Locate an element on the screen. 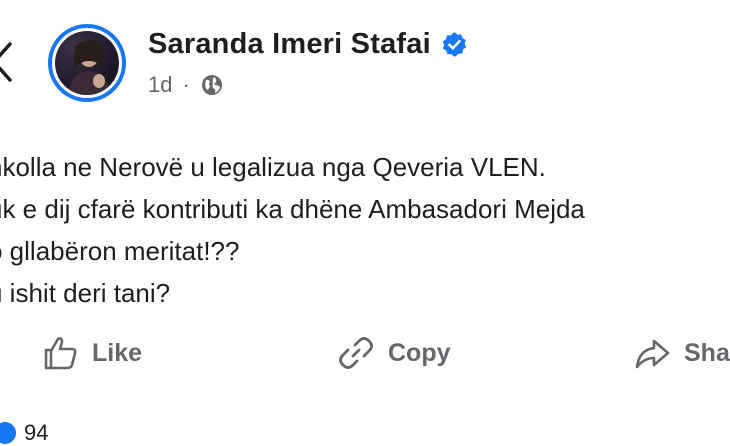 The height and width of the screenshot is (446, 730). post-text-line: u ishit deri tani? is located at coordinates (85, 293).